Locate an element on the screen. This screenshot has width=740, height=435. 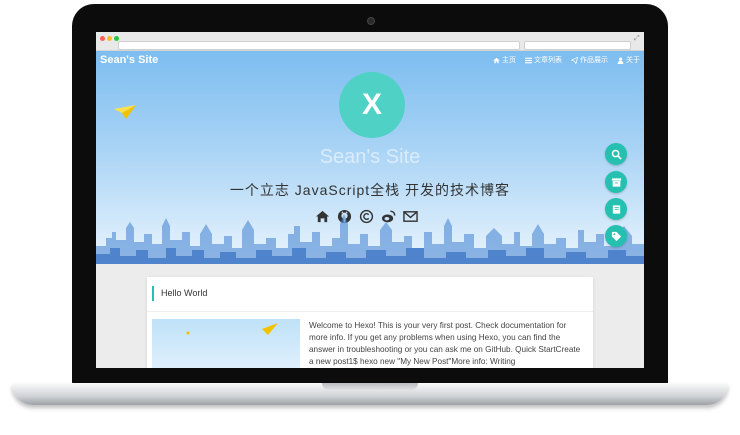
site-brand: Sean's Site is located at coordinates (129, 60).